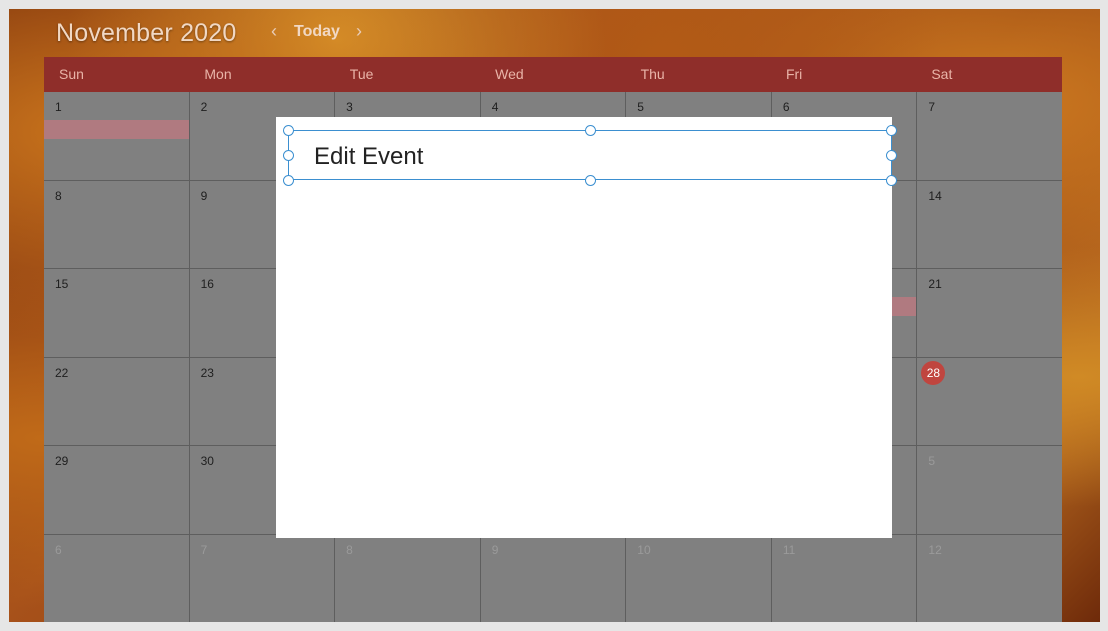 The width and height of the screenshot is (1108, 631). I want to click on resize-handle-middle-right, so click(891, 155).